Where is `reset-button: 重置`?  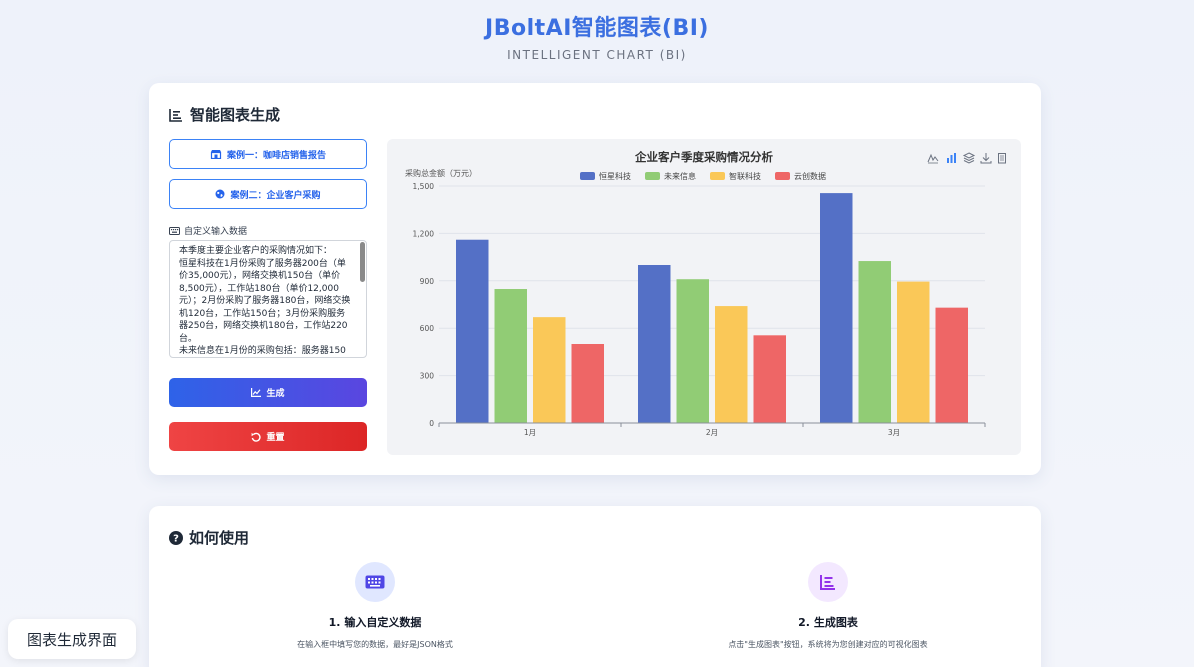 reset-button: 重置 is located at coordinates (268, 436).